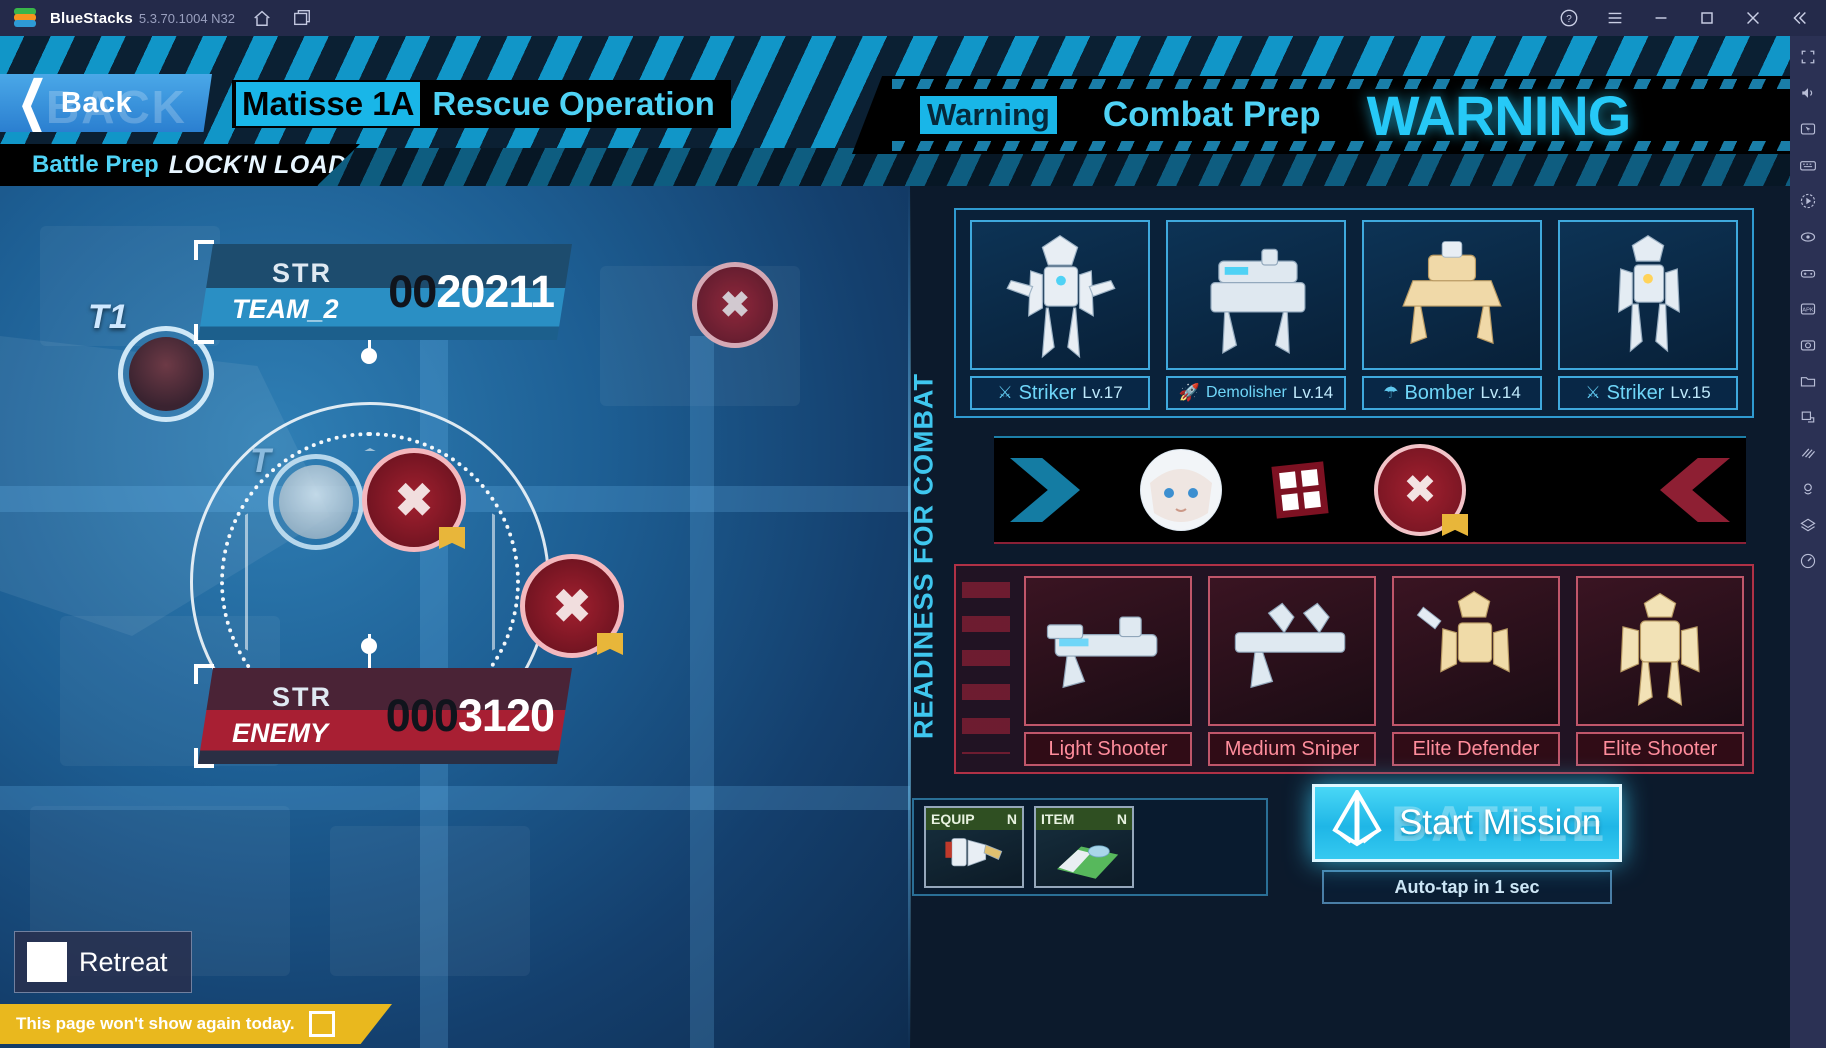 Image resolution: width=1826 pixels, height=1048 pixels. What do you see at coordinates (1102, 392) in the screenshot?
I see `ally-unit-level: Lv.17` at bounding box center [1102, 392].